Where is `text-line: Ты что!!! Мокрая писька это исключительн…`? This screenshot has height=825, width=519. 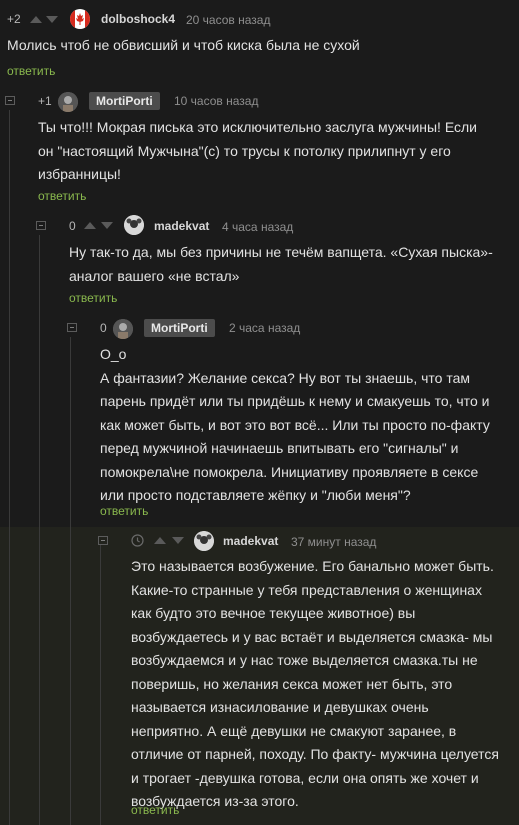
text-line: Ты что!!! Мокрая писька это исключительн… is located at coordinates (258, 127).